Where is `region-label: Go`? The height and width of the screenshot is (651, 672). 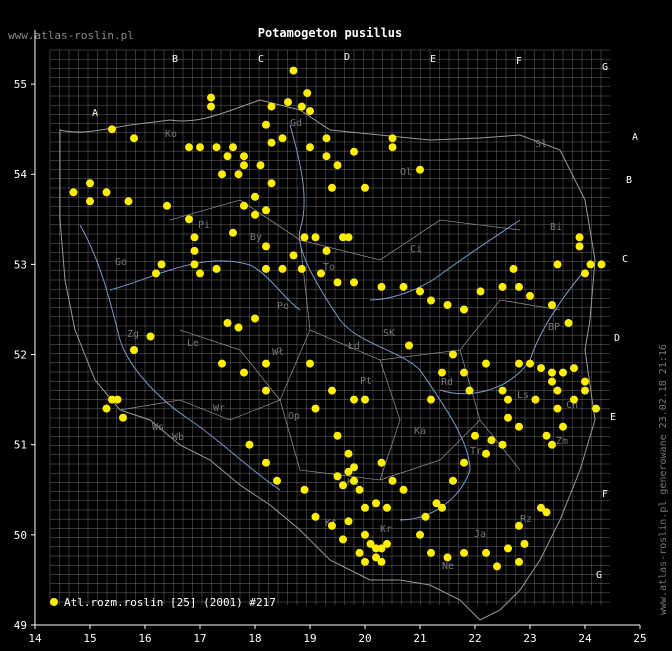
region-label: Go is located at coordinates (121, 262).